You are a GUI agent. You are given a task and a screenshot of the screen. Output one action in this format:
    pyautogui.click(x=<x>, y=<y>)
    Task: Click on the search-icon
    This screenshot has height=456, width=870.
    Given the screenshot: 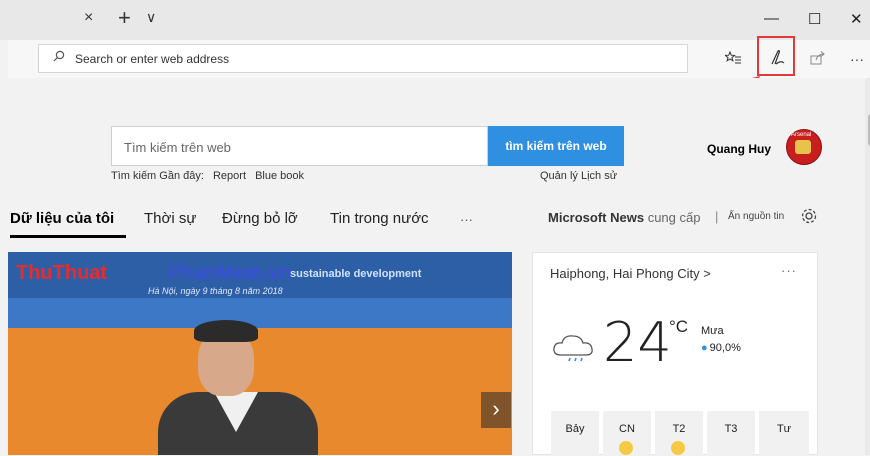 What is the action you would take?
    pyautogui.click(x=59, y=57)
    